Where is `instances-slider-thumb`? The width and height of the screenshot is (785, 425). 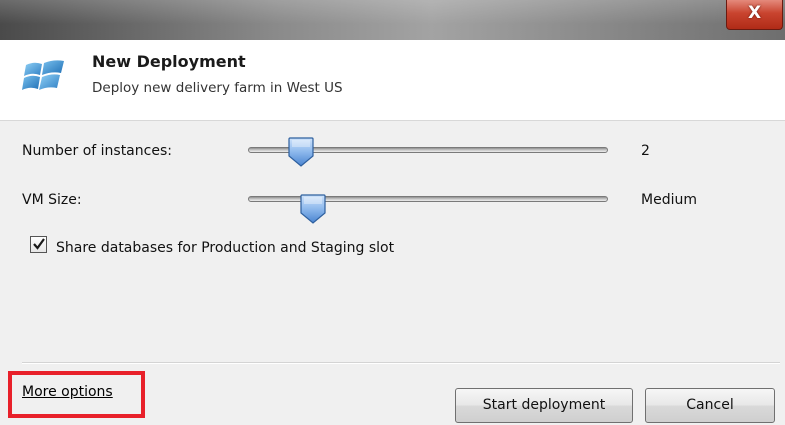 instances-slider-thumb is located at coordinates (301, 152).